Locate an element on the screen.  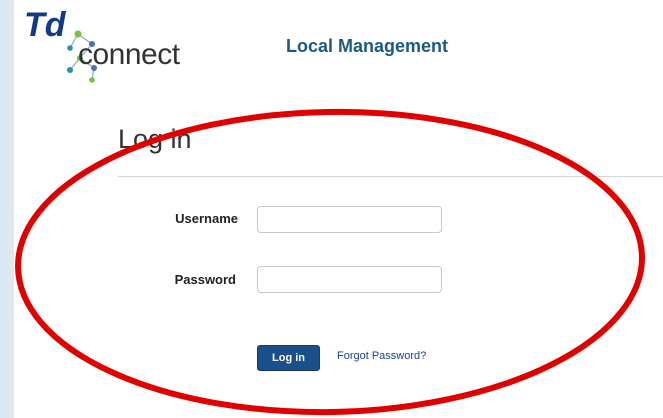
login-button: Log in is located at coordinates (288, 358).